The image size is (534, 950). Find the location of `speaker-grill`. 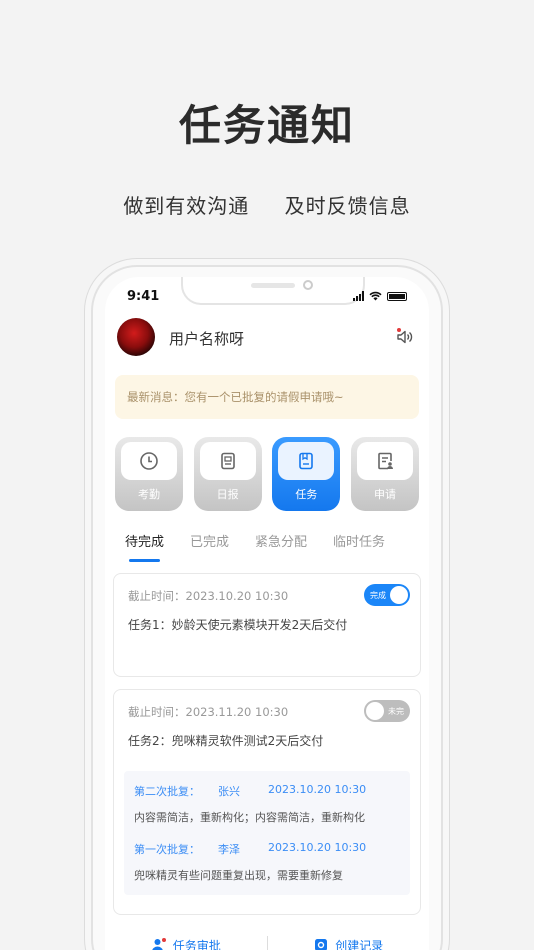

speaker-grill is located at coordinates (273, 285).